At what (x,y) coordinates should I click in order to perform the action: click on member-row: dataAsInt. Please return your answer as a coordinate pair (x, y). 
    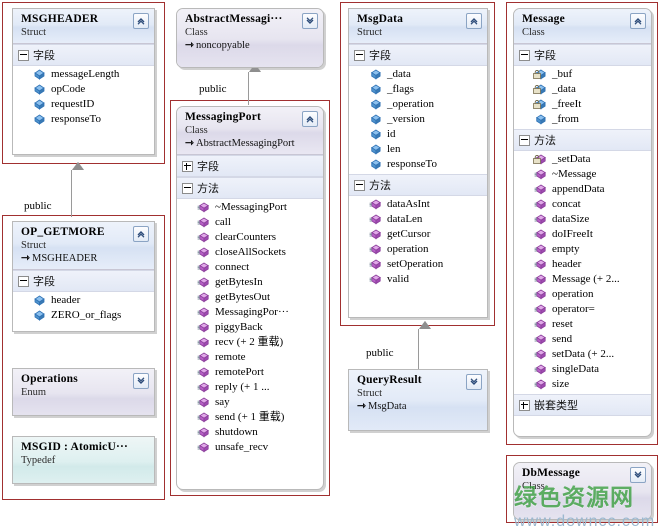
    Looking at the image, I should click on (418, 204).